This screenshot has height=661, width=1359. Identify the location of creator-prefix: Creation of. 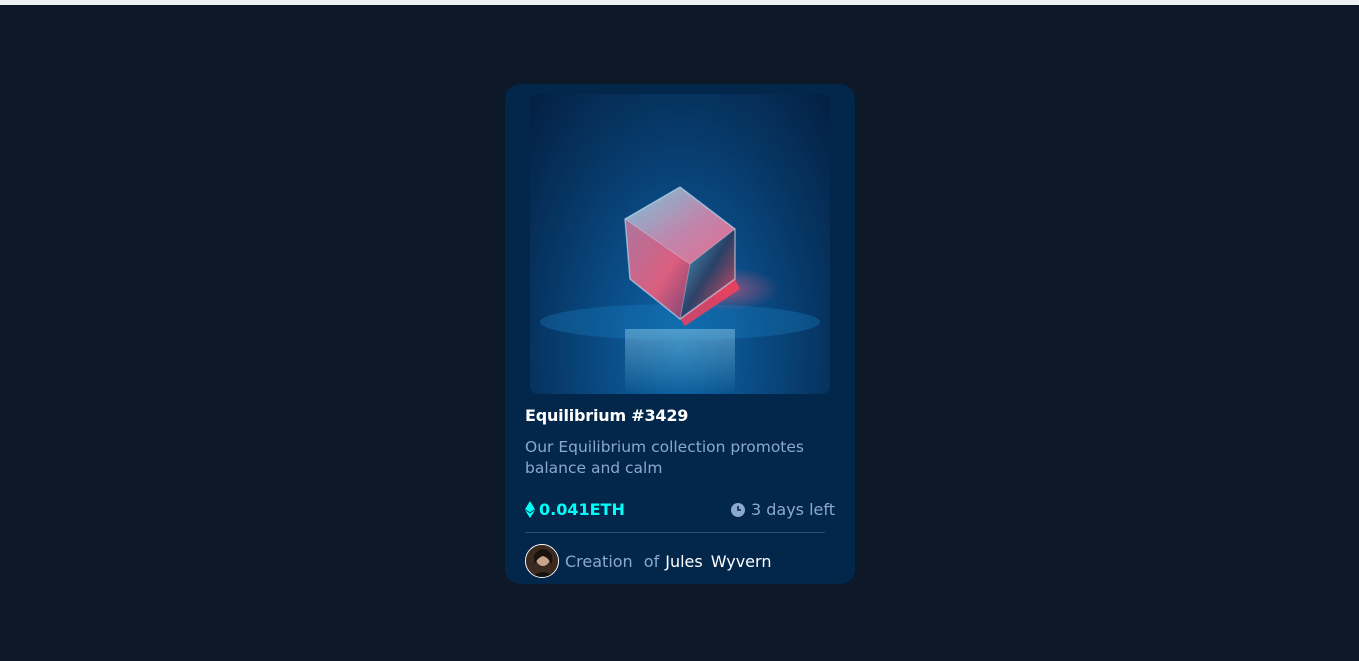
(612, 561).